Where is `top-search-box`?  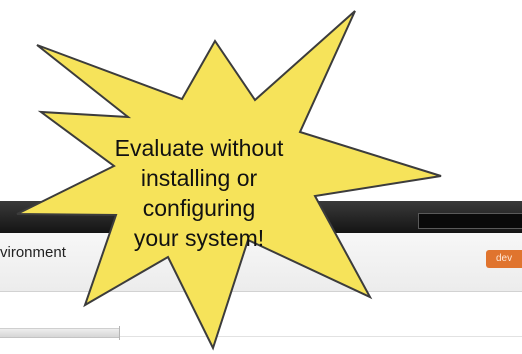
top-search-box is located at coordinates (470, 221).